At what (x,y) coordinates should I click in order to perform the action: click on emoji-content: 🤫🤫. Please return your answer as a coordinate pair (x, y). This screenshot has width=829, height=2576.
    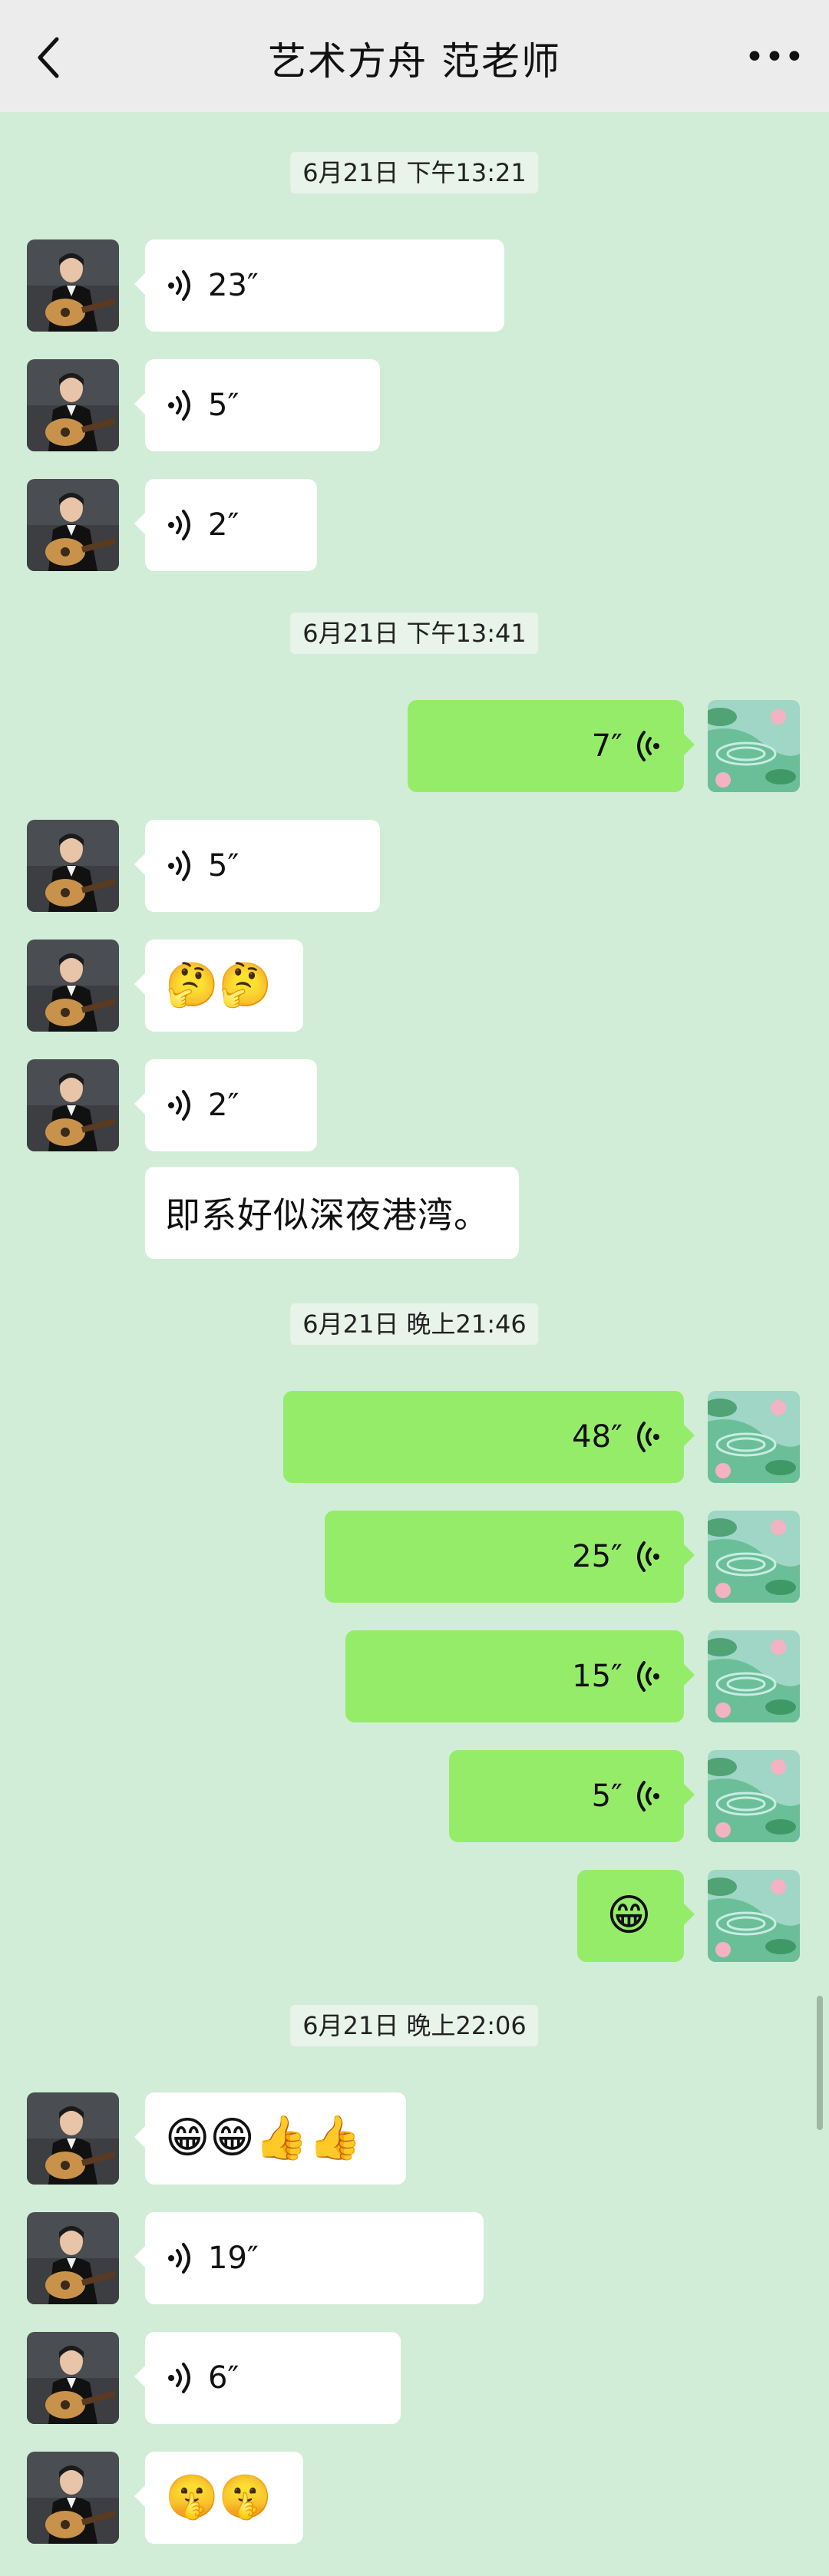
    Looking at the image, I should click on (218, 2497).